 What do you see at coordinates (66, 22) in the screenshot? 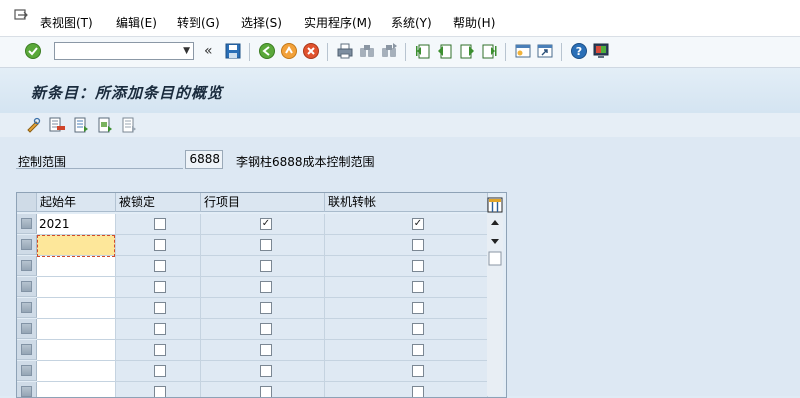
I see `menu-table-view: 表视图(T)` at bounding box center [66, 22].